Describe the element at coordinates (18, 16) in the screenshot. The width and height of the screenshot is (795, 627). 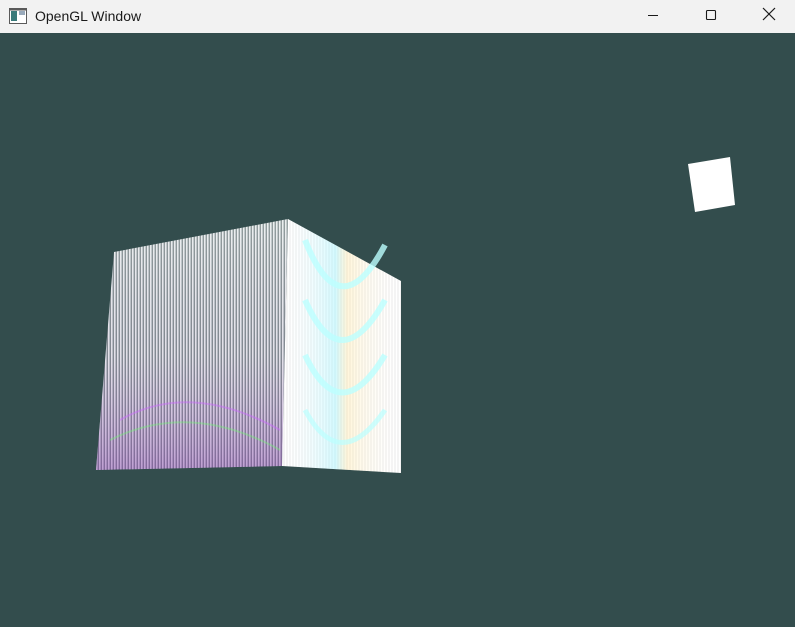
I see `window-app-icon` at that location.